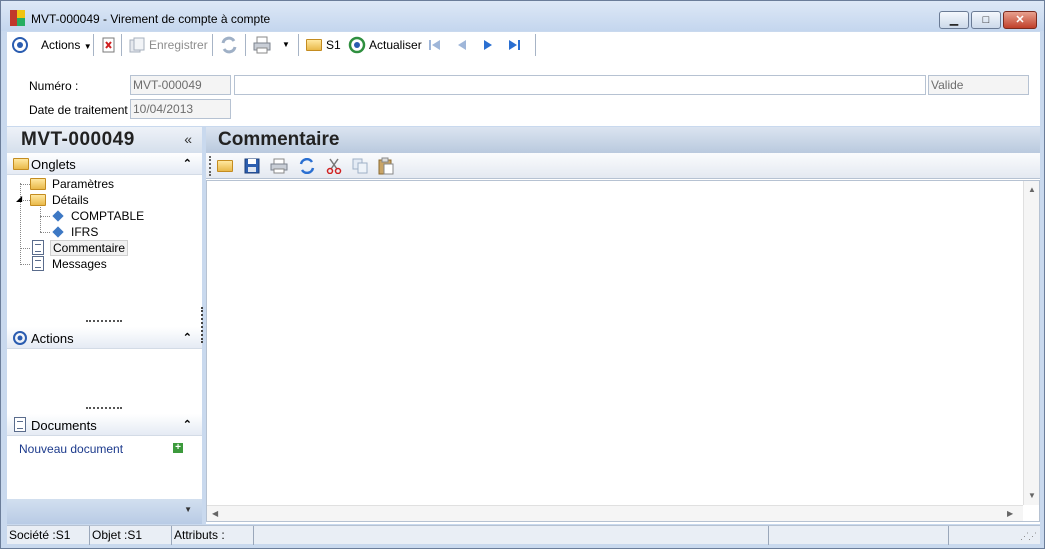 This screenshot has width=1045, height=549. Describe the element at coordinates (395, 45) in the screenshot. I see `refresh-button: Actualiser` at that location.